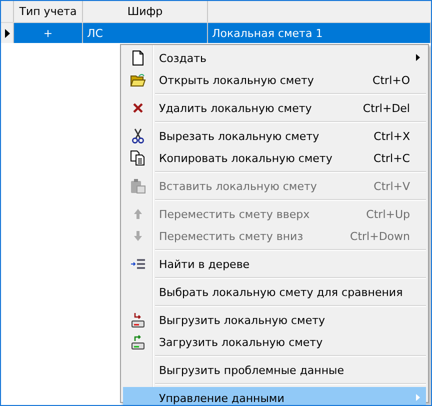  What do you see at coordinates (7, 33) in the screenshot?
I see `row-pointer-icon` at bounding box center [7, 33].